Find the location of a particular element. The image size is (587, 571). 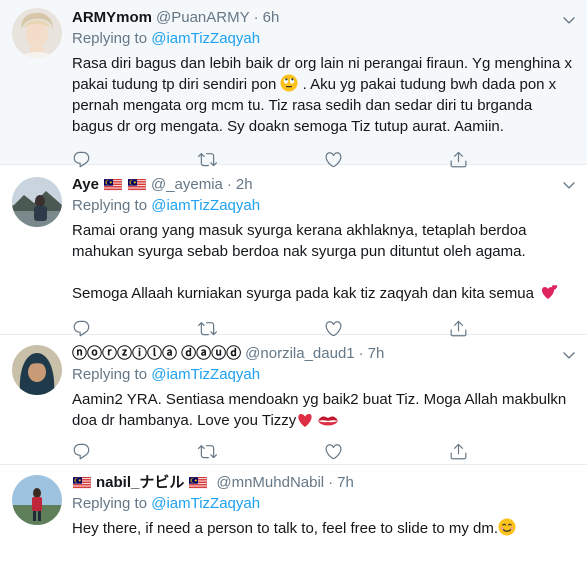

display-name: ARMYmom is located at coordinates (112, 18).